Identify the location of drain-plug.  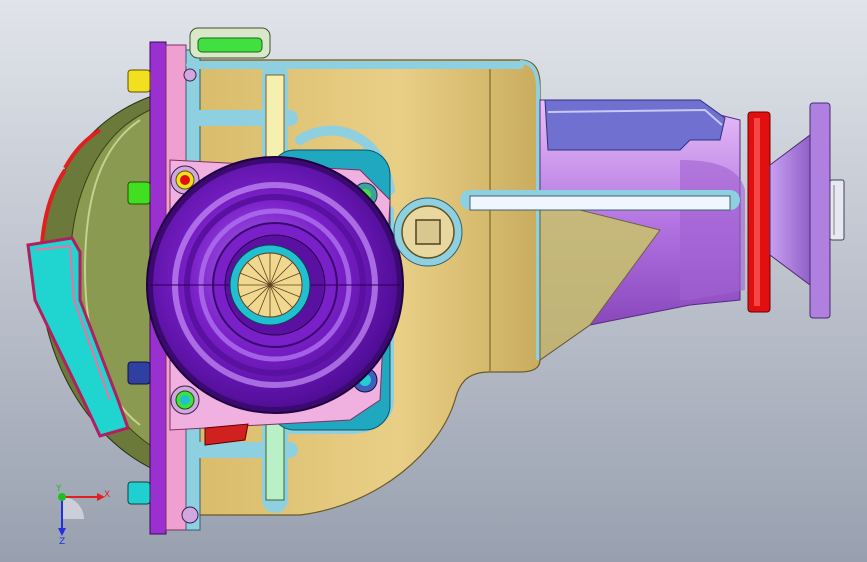
(428, 232).